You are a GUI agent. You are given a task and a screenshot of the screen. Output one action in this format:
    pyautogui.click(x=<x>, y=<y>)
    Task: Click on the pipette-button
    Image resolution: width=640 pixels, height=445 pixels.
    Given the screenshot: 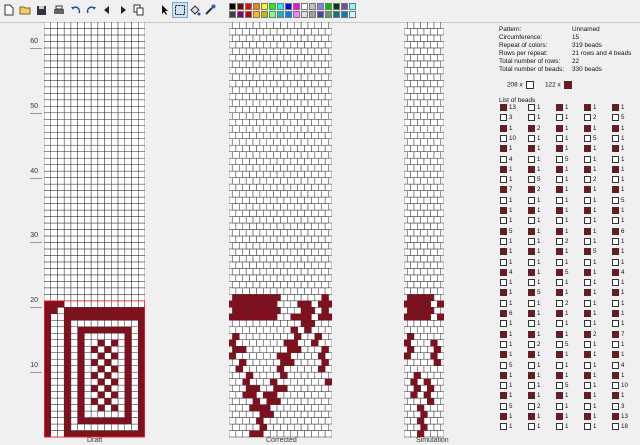 What is the action you would take?
    pyautogui.click(x=210, y=10)
    